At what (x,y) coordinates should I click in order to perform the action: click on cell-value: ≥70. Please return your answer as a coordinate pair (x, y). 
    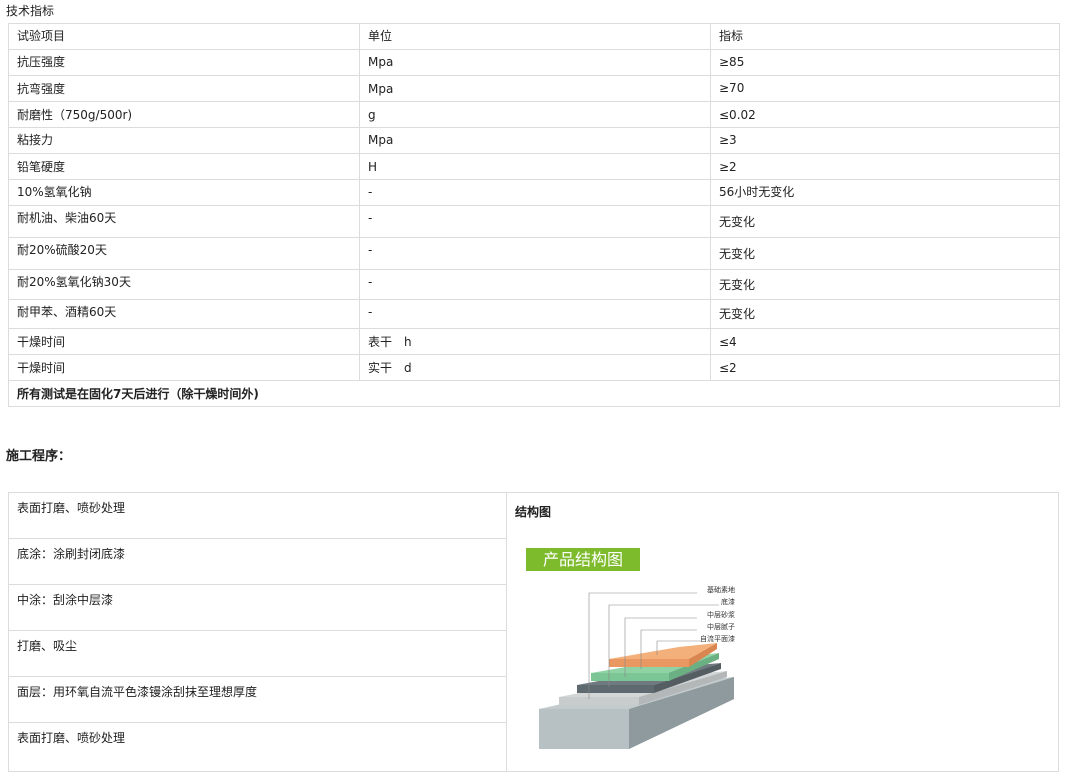
    Looking at the image, I should click on (885, 88).